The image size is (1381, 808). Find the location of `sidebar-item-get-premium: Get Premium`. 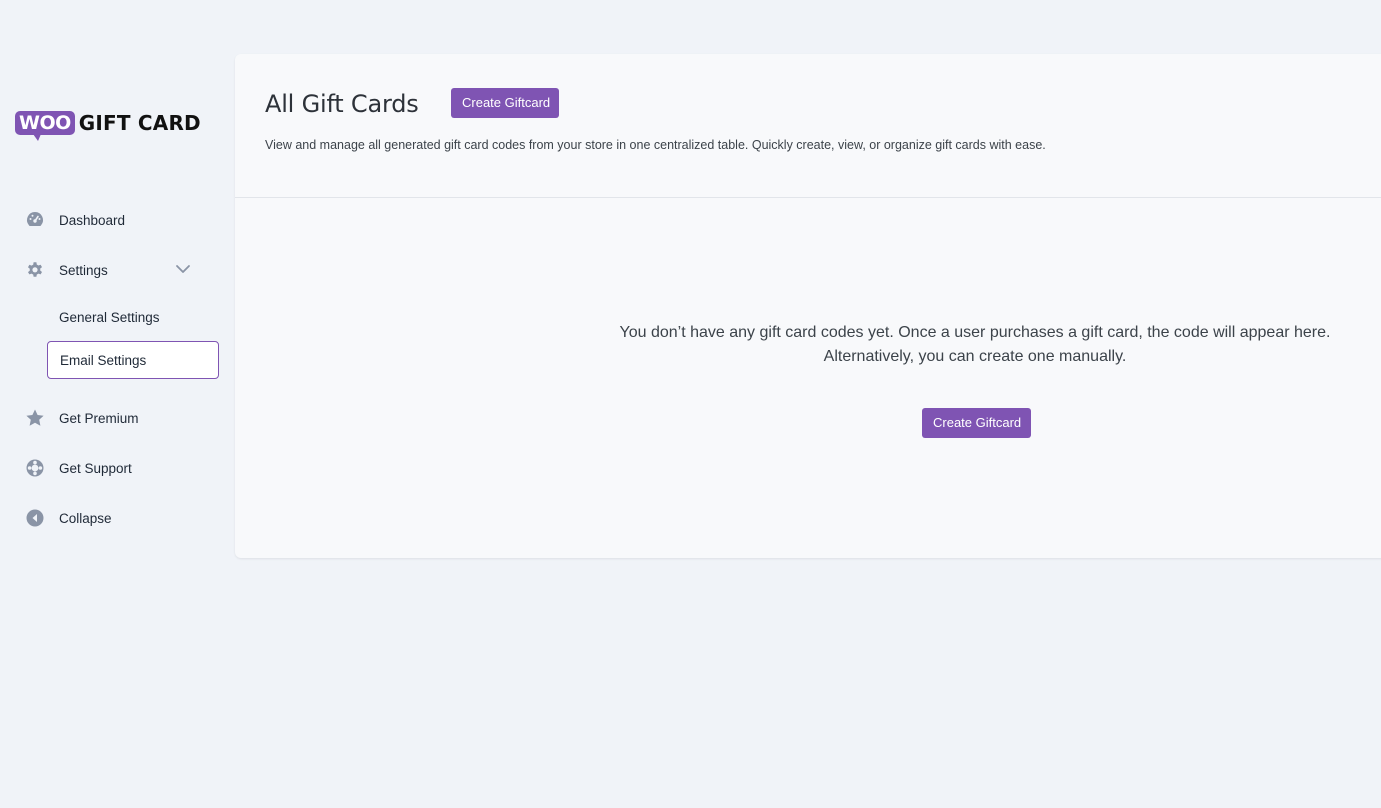

sidebar-item-get-premium: Get Premium is located at coordinates (81, 418).